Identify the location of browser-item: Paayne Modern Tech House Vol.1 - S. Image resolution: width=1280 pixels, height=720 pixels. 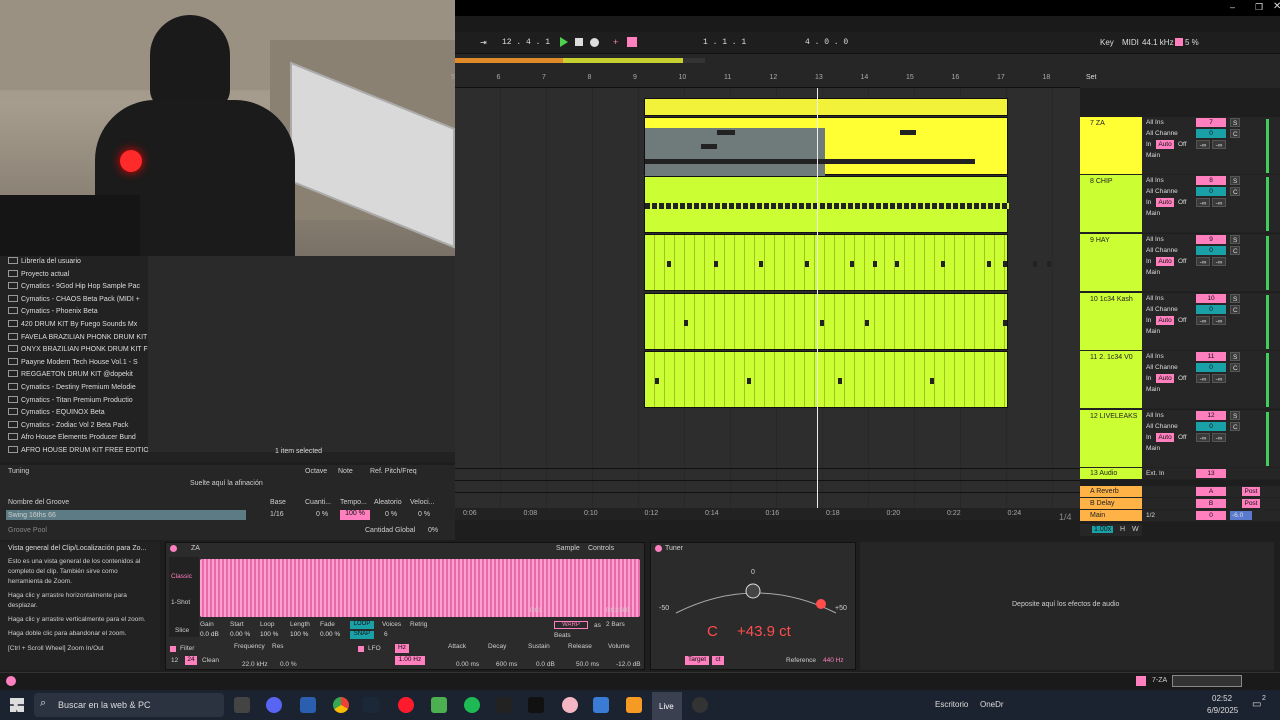
(73, 363).